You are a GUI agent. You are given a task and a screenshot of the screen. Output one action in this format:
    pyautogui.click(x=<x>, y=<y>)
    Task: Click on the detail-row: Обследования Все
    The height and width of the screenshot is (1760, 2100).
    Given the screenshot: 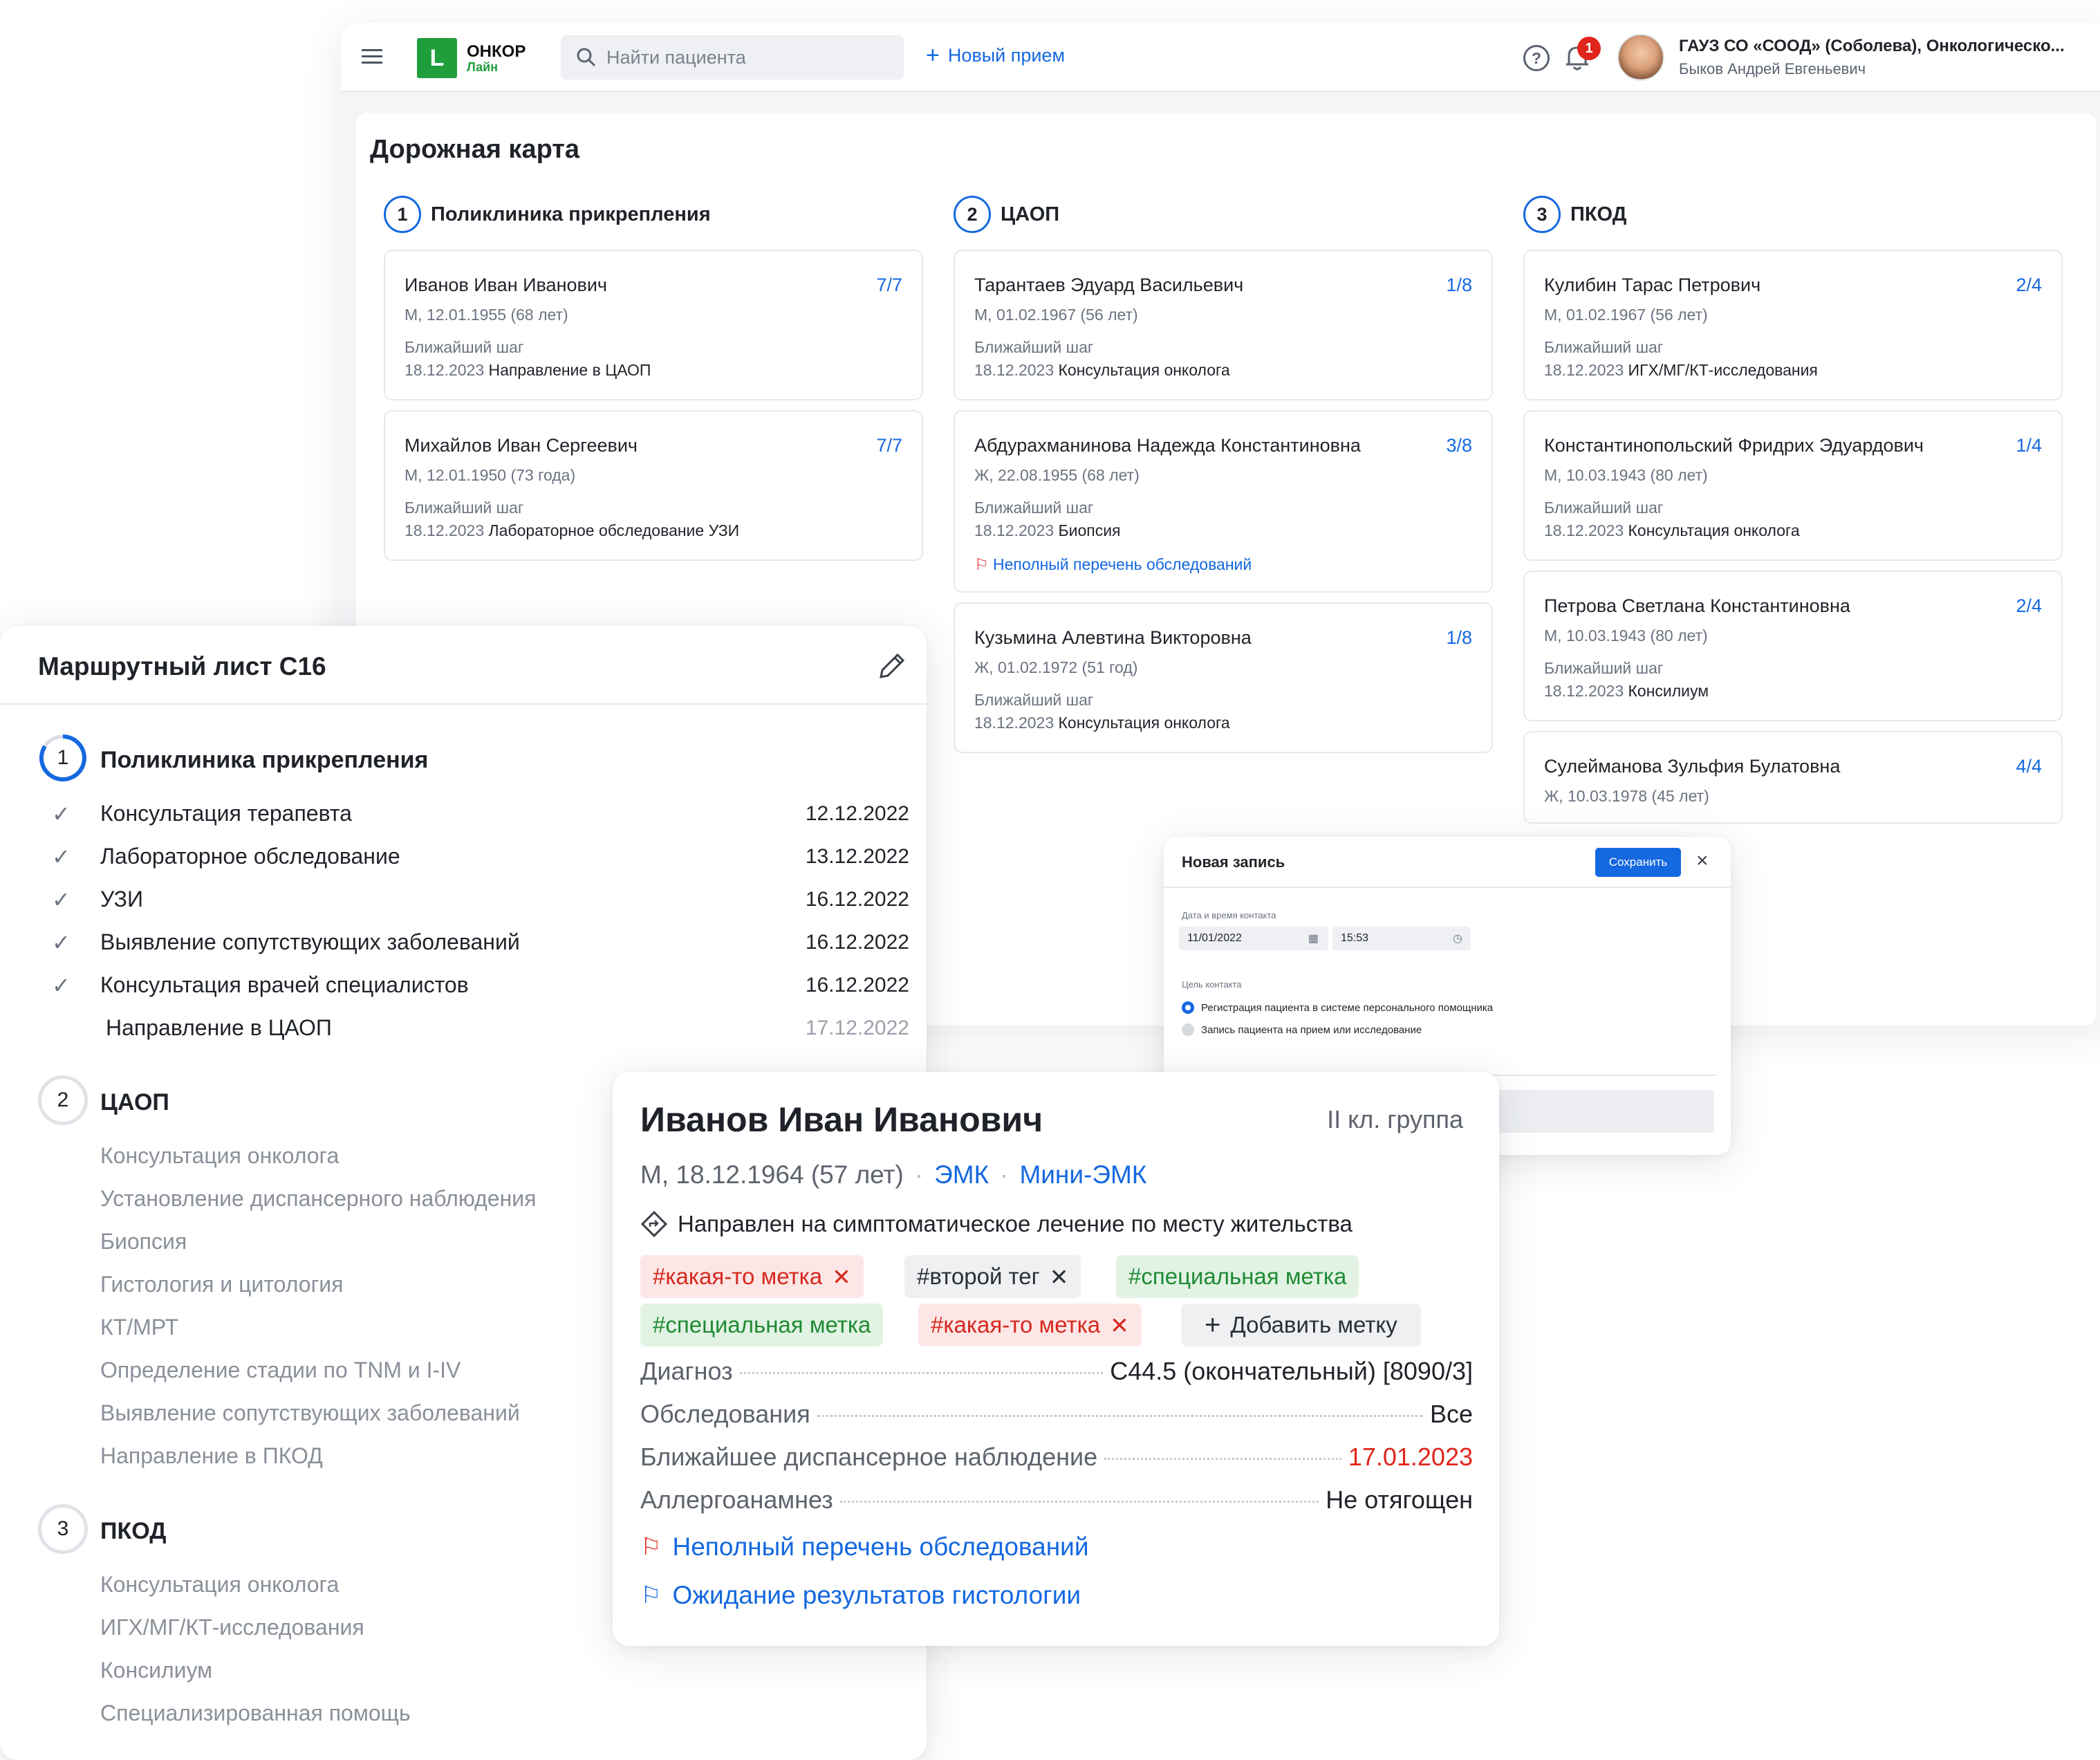 What is the action you would take?
    pyautogui.click(x=1056, y=1417)
    